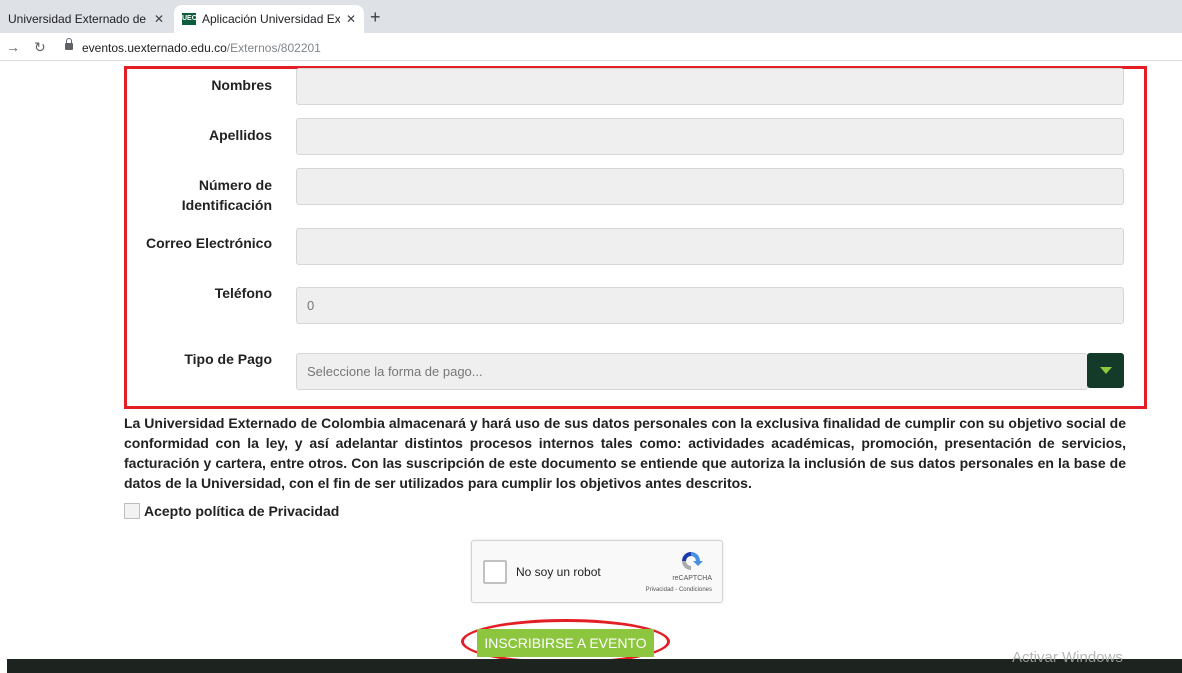 This screenshot has width=1182, height=673. What do you see at coordinates (228, 359) in the screenshot?
I see `tipo-pago-label: Tipo de Pago` at bounding box center [228, 359].